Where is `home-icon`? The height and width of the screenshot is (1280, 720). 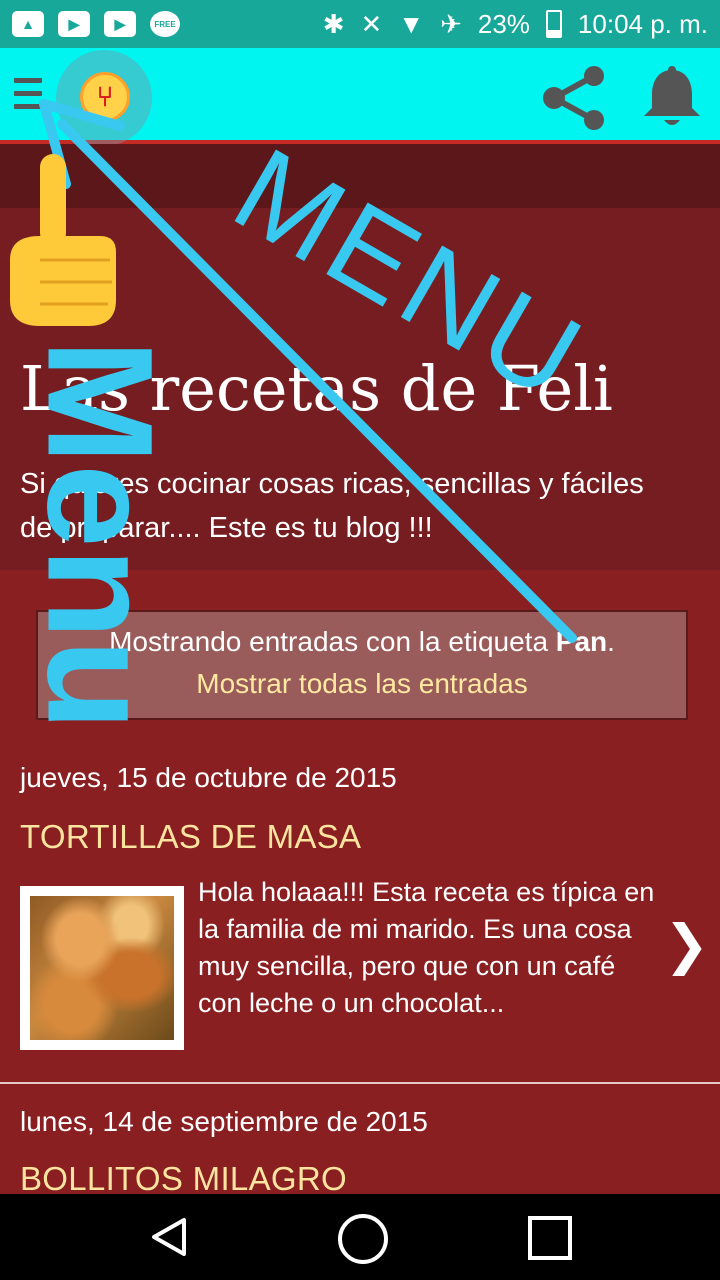 home-icon is located at coordinates (363, 1239).